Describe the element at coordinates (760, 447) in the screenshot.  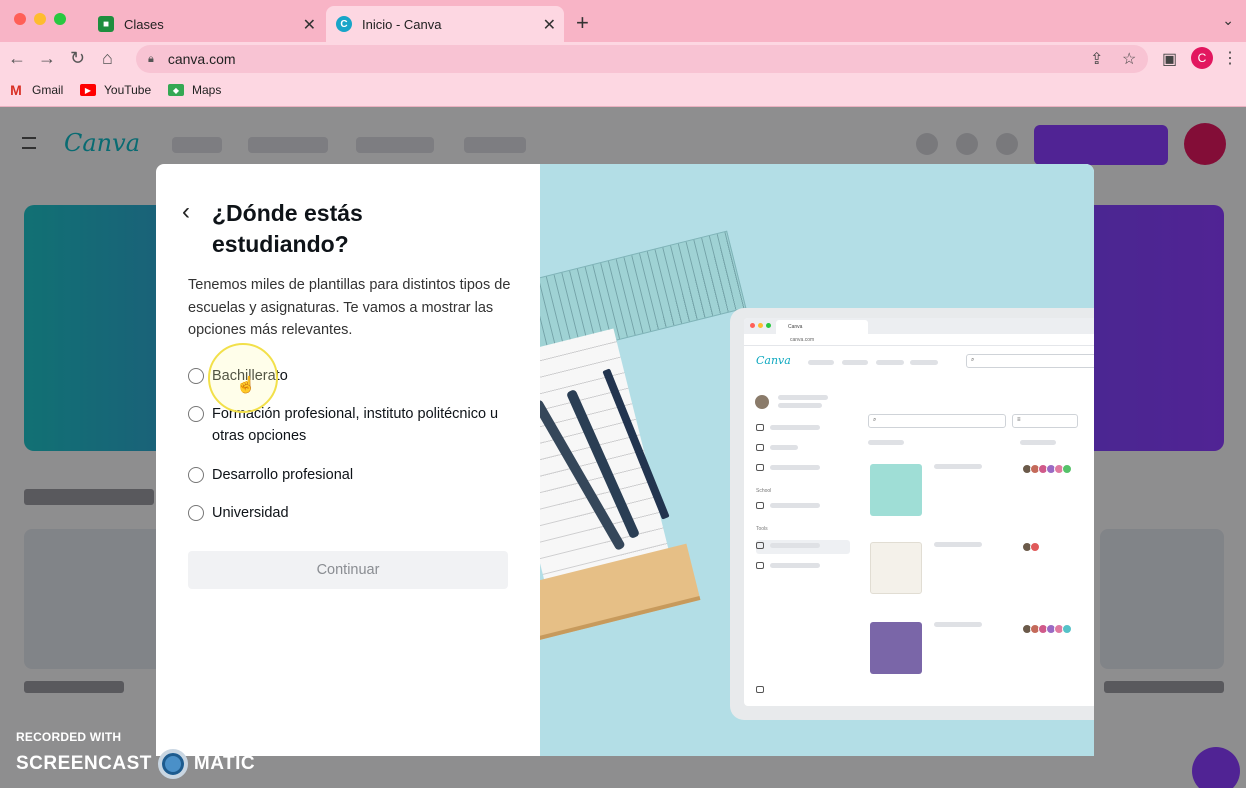
I see `folder-icon` at that location.